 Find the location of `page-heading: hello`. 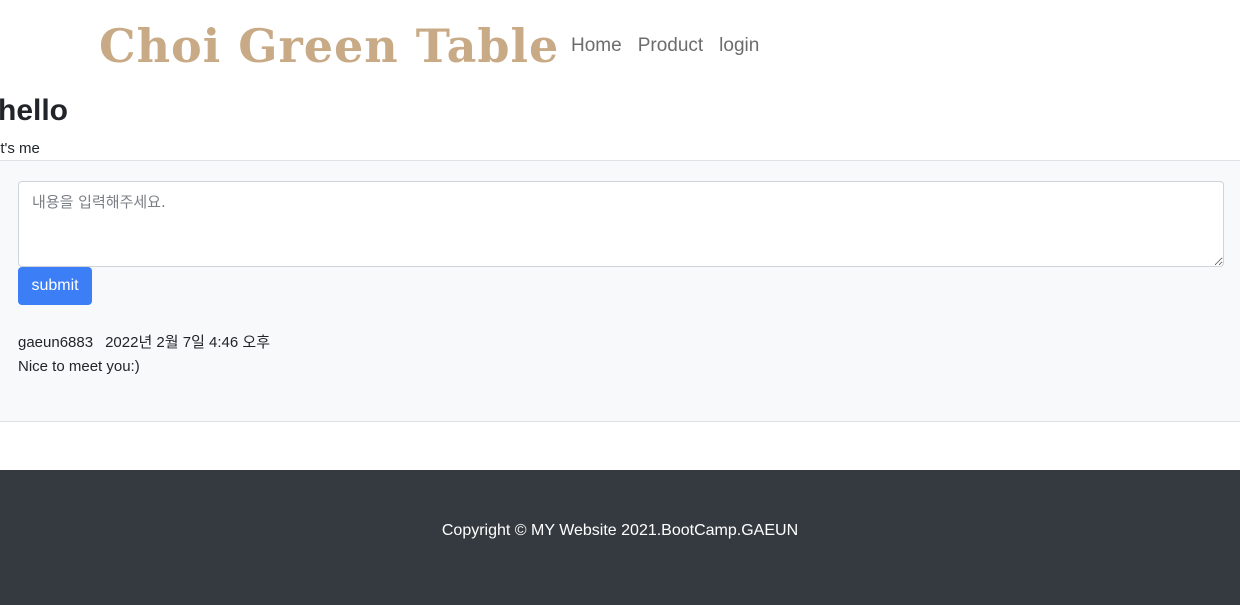

page-heading: hello is located at coordinates (34, 110).